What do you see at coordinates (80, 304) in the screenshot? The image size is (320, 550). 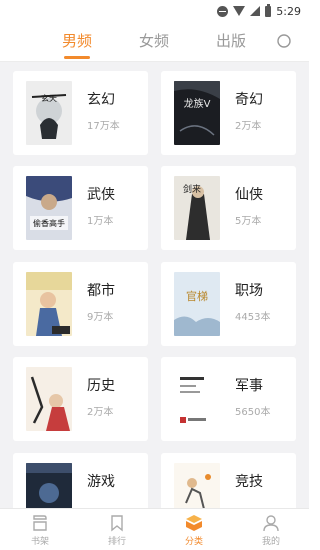 I see `category-card-dushi: 都市 9万本` at bounding box center [80, 304].